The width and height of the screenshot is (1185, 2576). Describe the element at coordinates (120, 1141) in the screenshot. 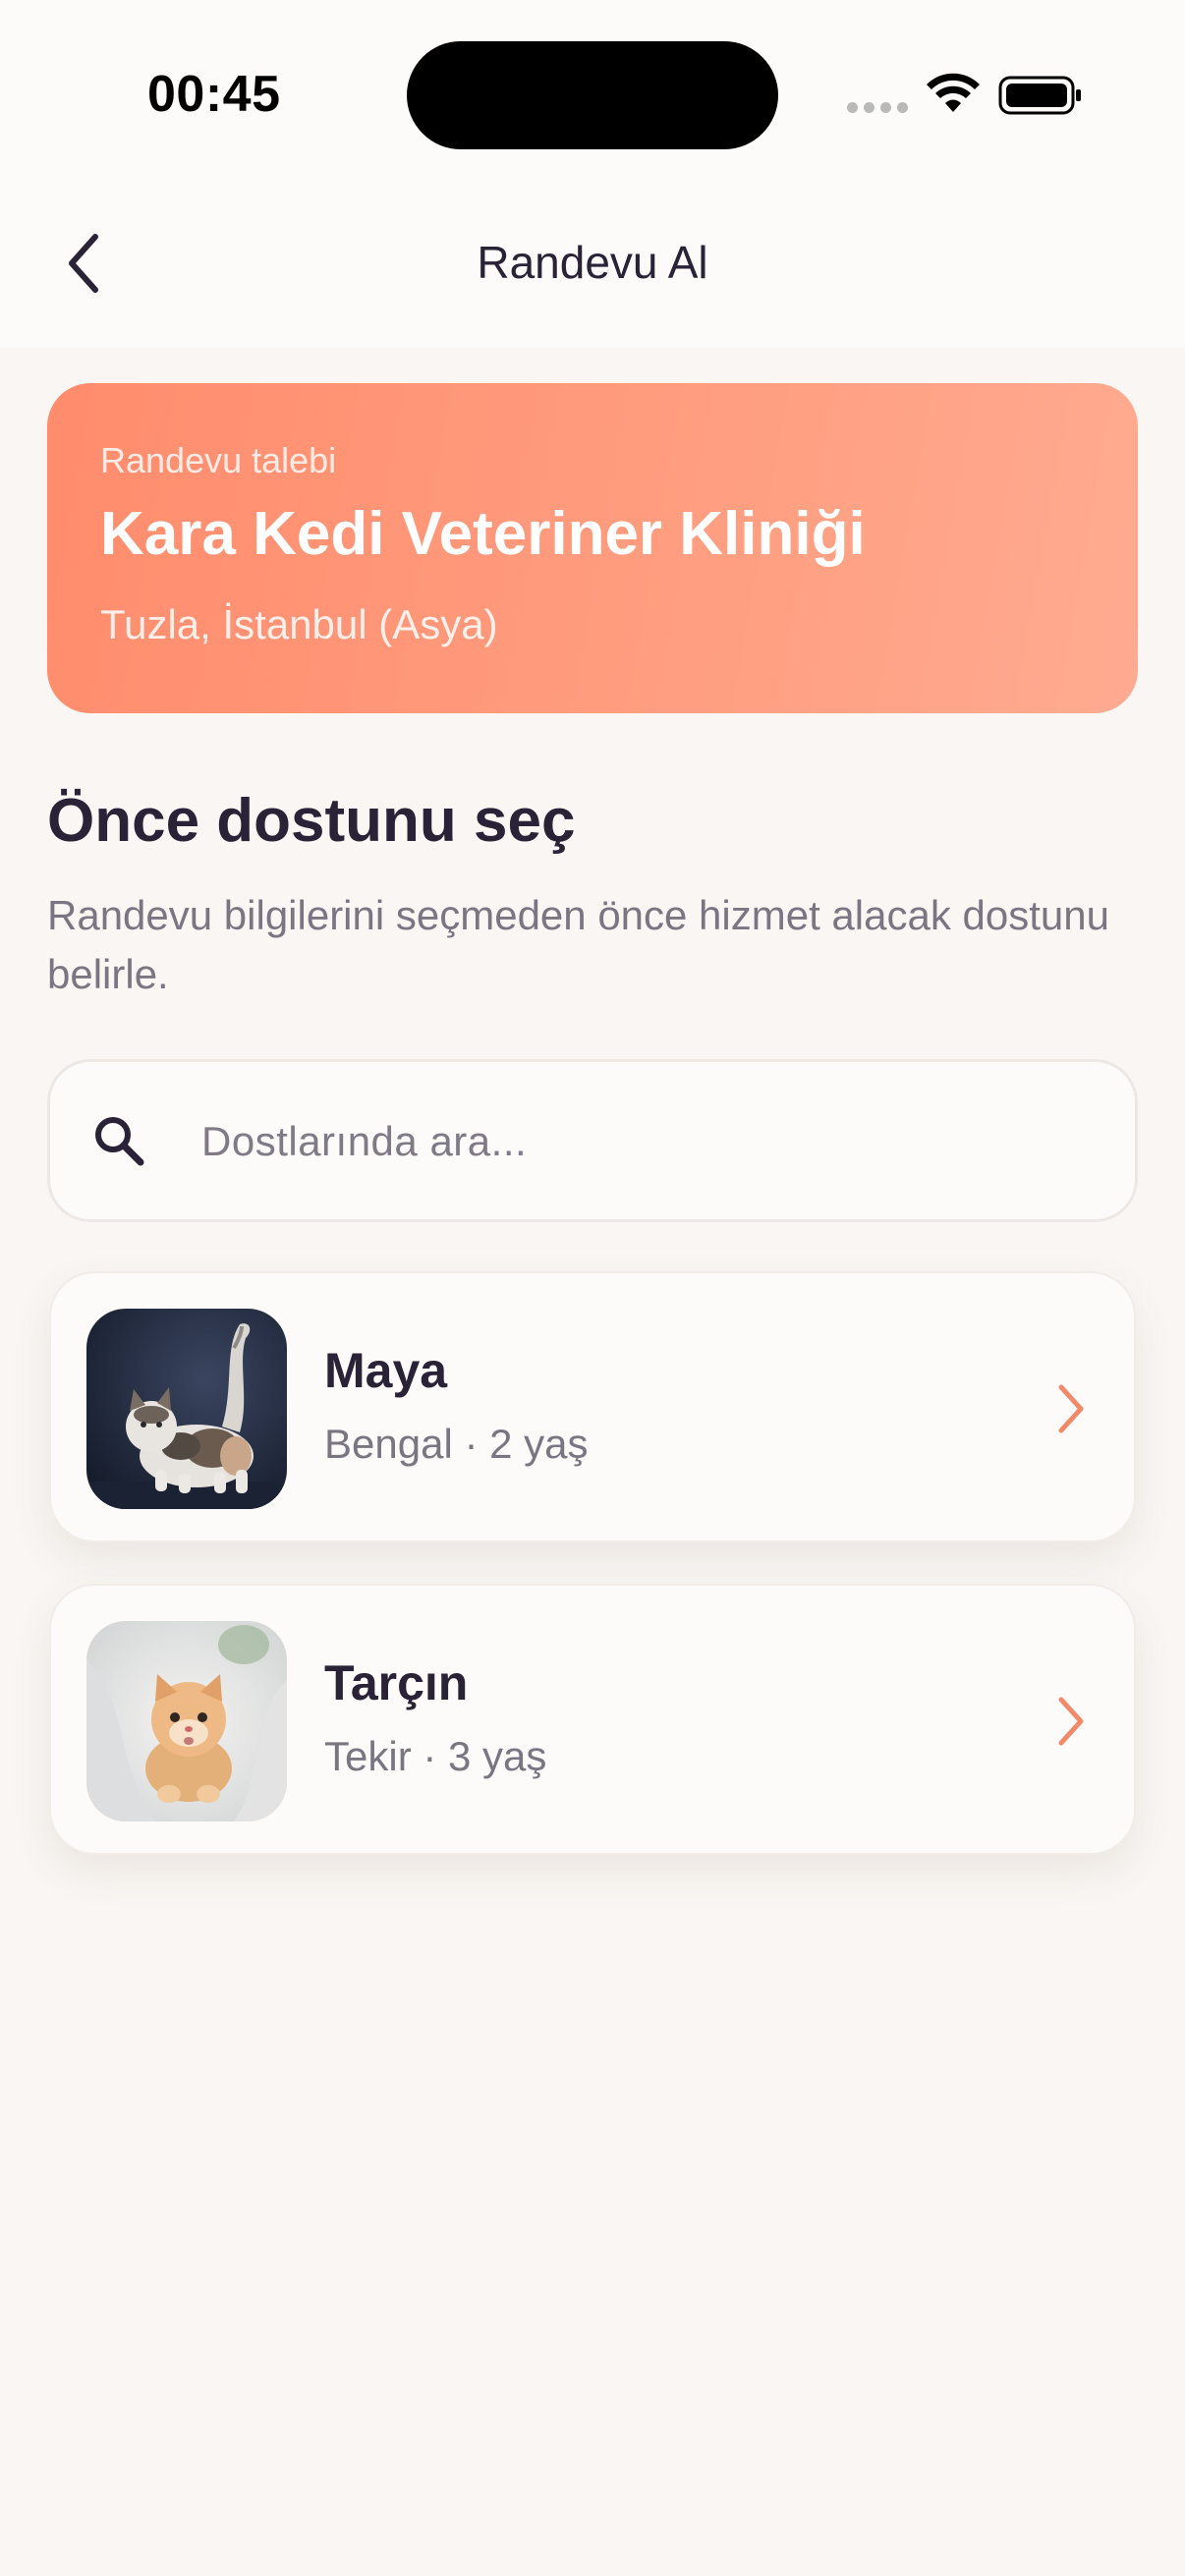

I see `search-icon` at that location.